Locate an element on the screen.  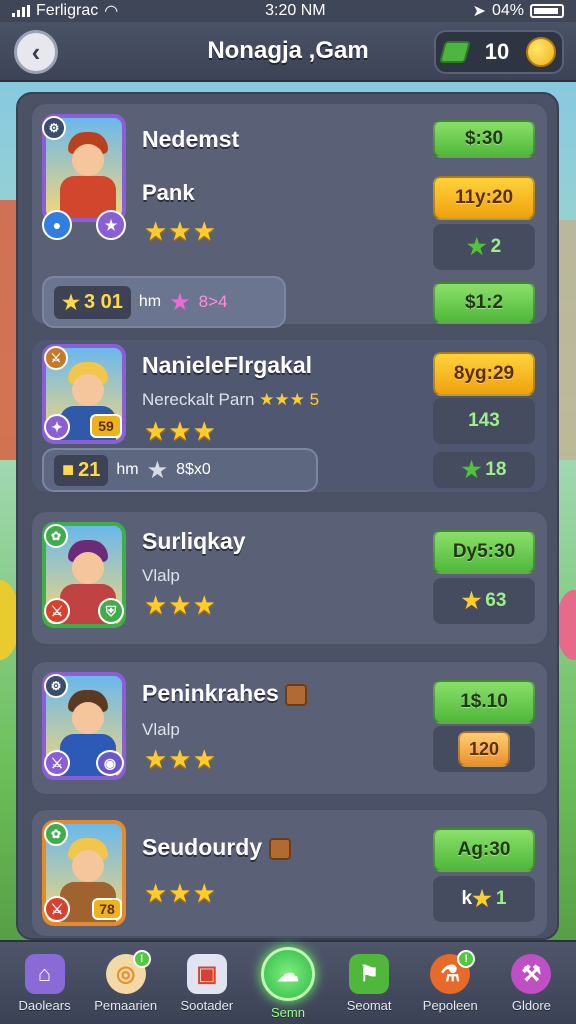
rank-badge-icon: ★ is located at coordinates (111, 225).